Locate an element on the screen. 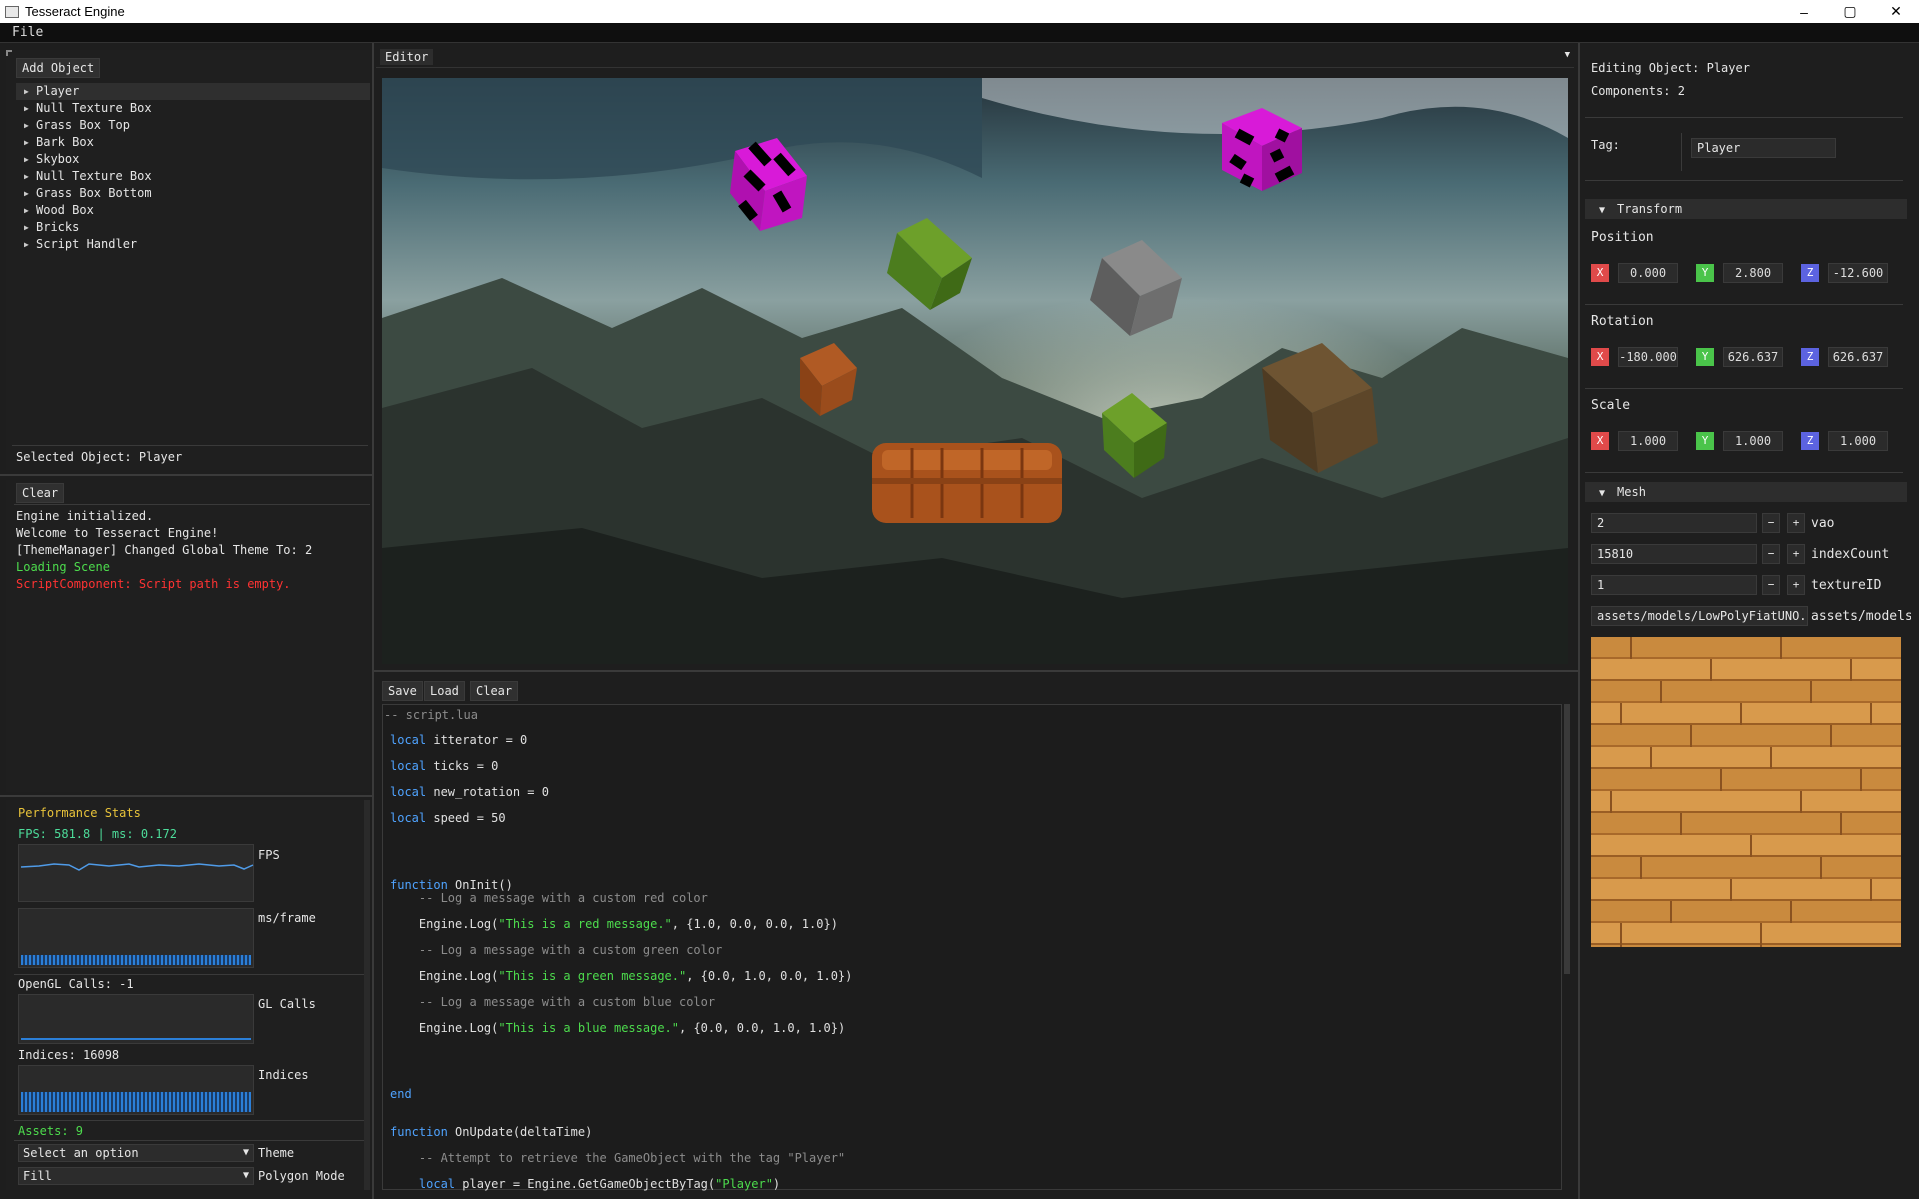 Image resolution: width=1919 pixels, height=1199 pixels. code-token: player = Engine.GetGameObjectByTag( is located at coordinates (585, 1184).